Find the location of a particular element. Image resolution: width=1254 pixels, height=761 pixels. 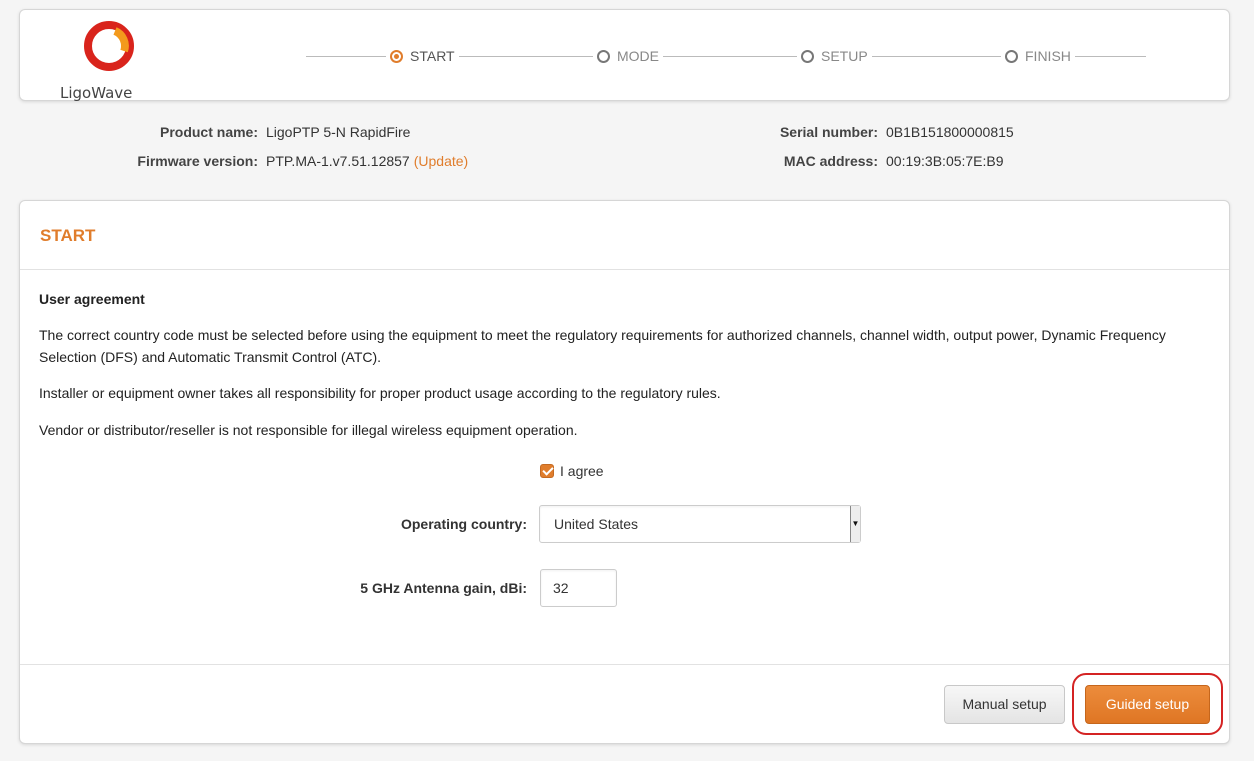

country-select-value: United States is located at coordinates (596, 524).